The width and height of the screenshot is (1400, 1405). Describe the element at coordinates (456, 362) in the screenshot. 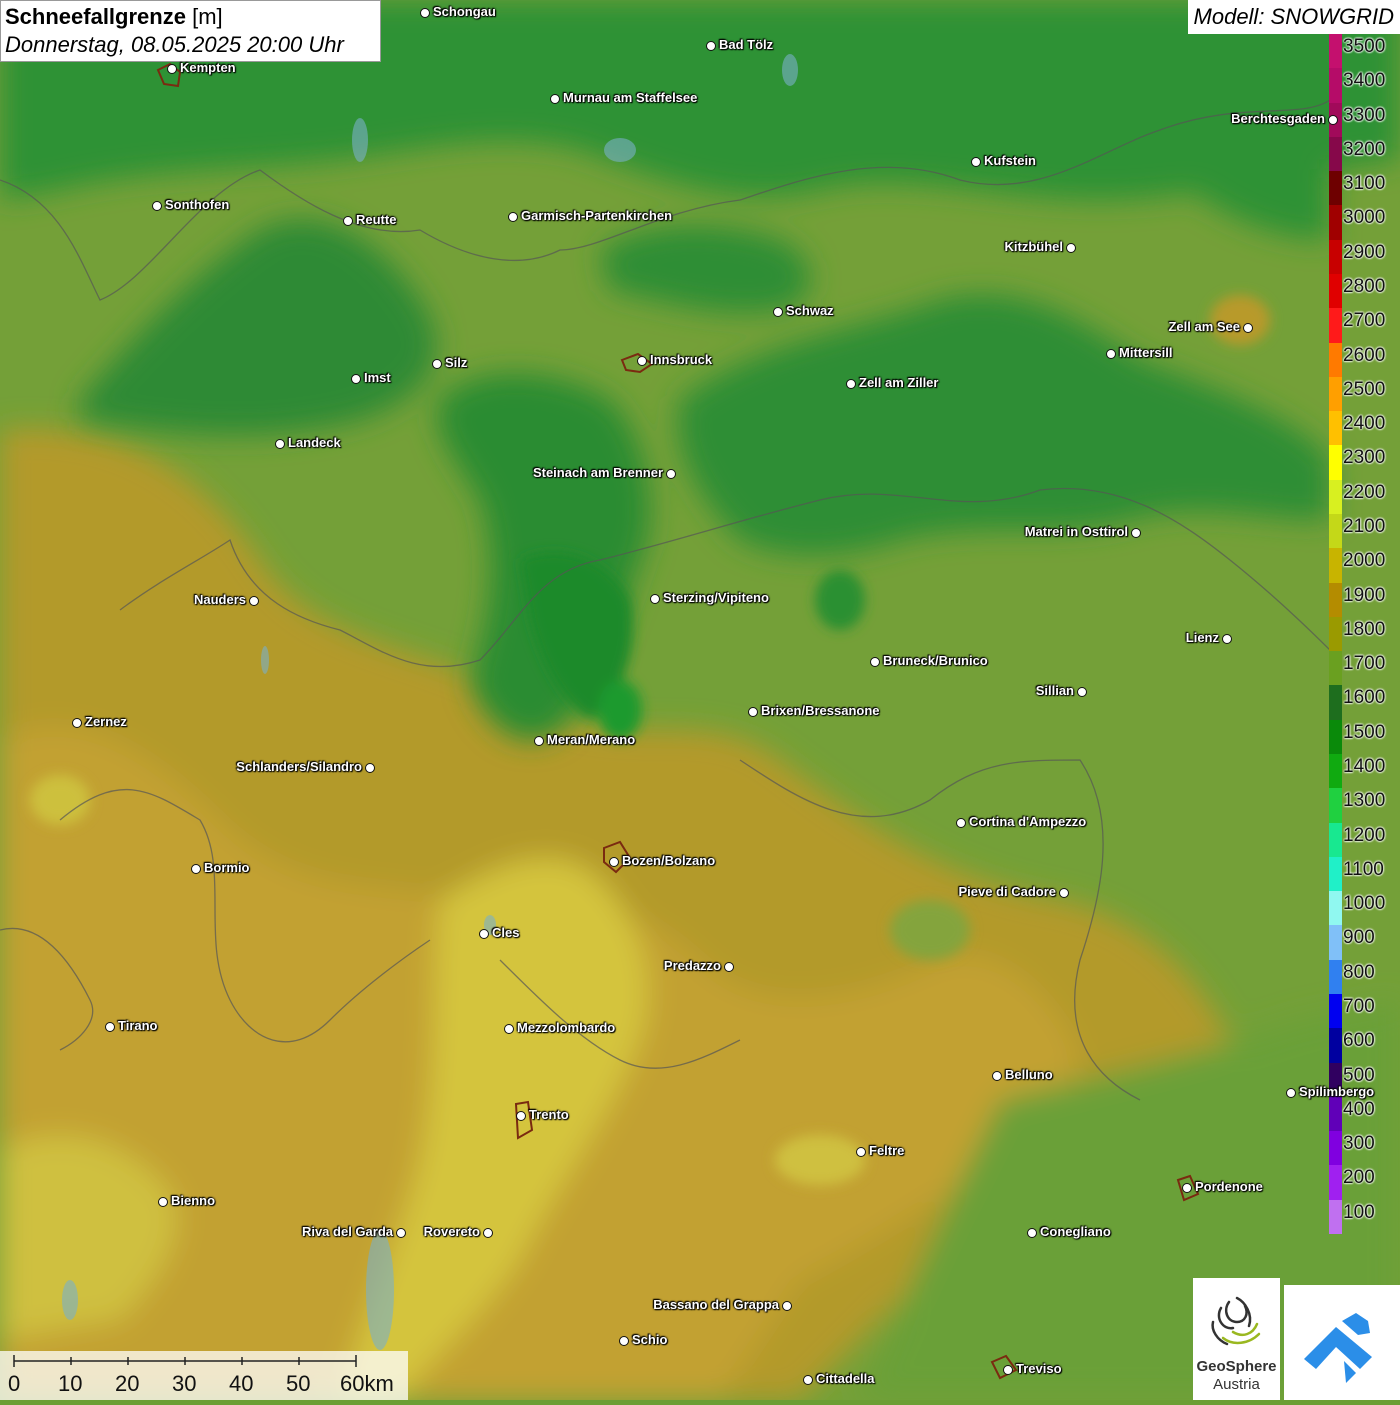

I see `place-name: Silz` at that location.